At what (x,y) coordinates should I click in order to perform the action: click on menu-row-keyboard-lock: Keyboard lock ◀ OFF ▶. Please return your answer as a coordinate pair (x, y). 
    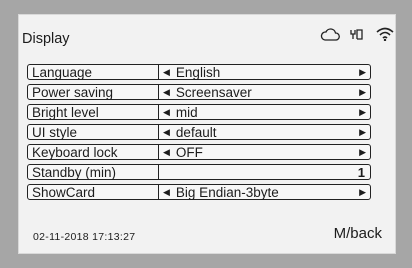
    Looking at the image, I should click on (199, 152).